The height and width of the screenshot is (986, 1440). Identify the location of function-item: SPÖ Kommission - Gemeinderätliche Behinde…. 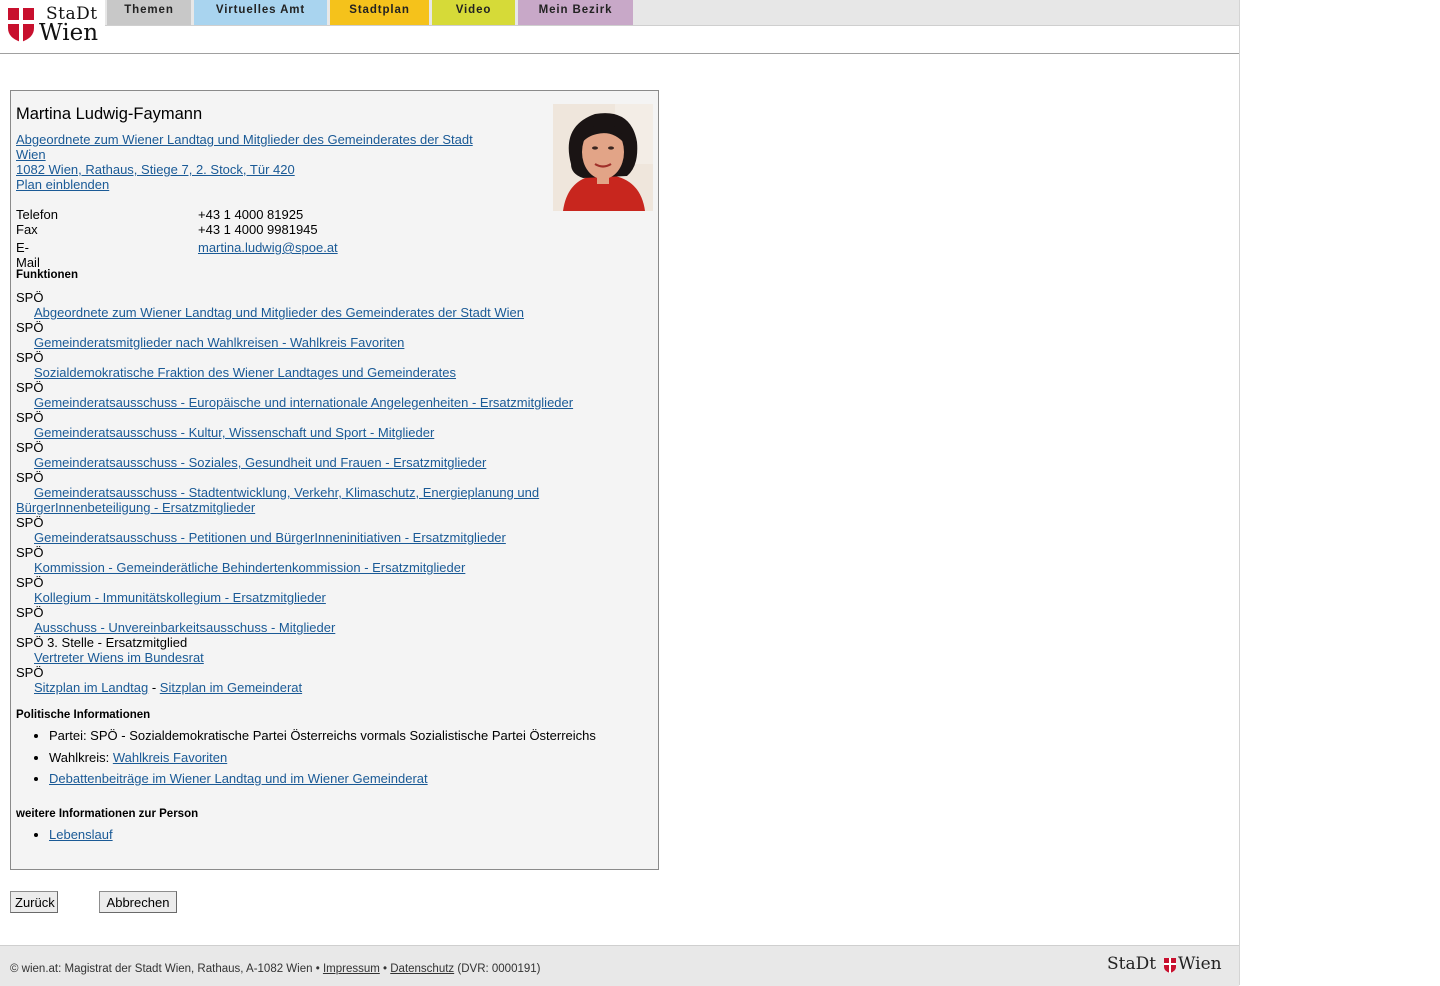
(316, 560).